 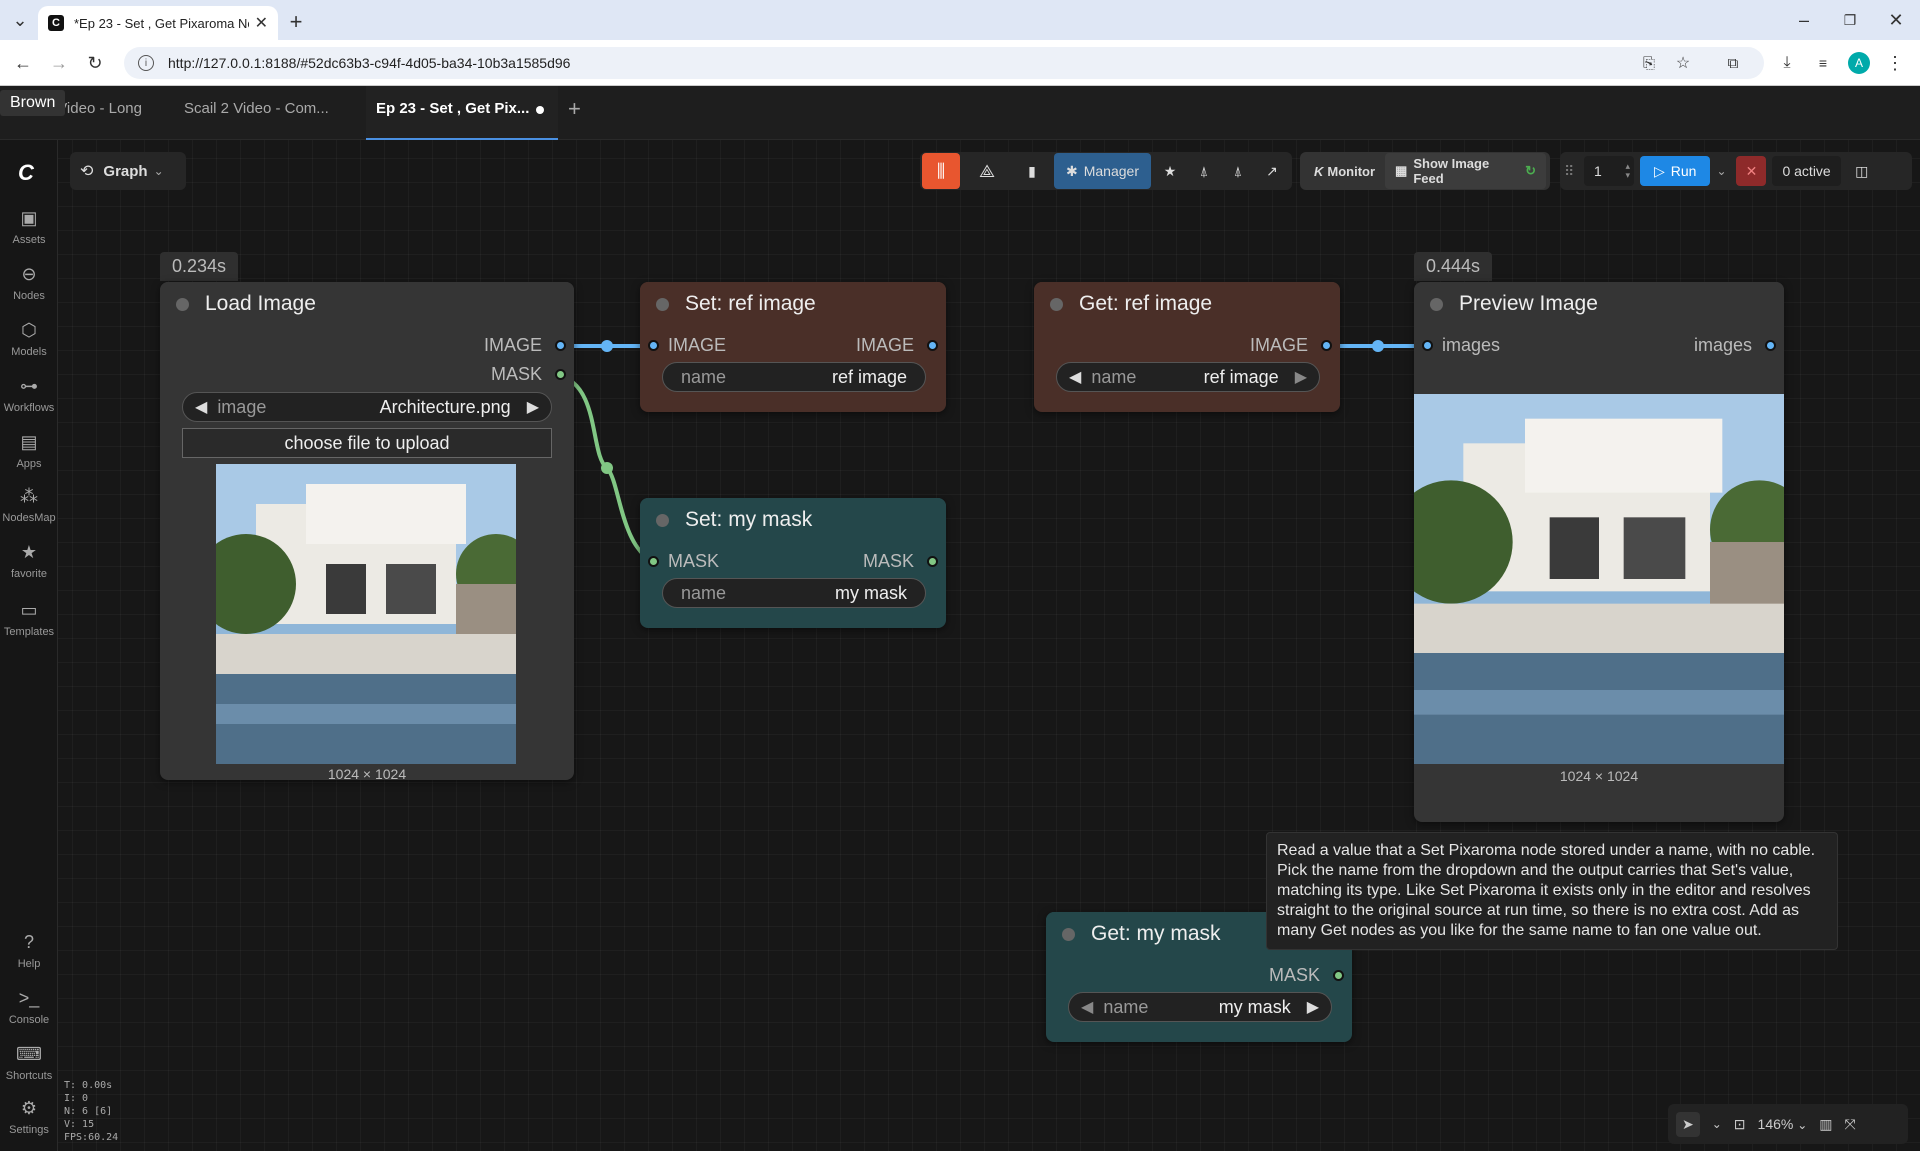 What do you see at coordinates (29, 227) in the screenshot?
I see `sidebar-item-assets: ▣ Assets` at bounding box center [29, 227].